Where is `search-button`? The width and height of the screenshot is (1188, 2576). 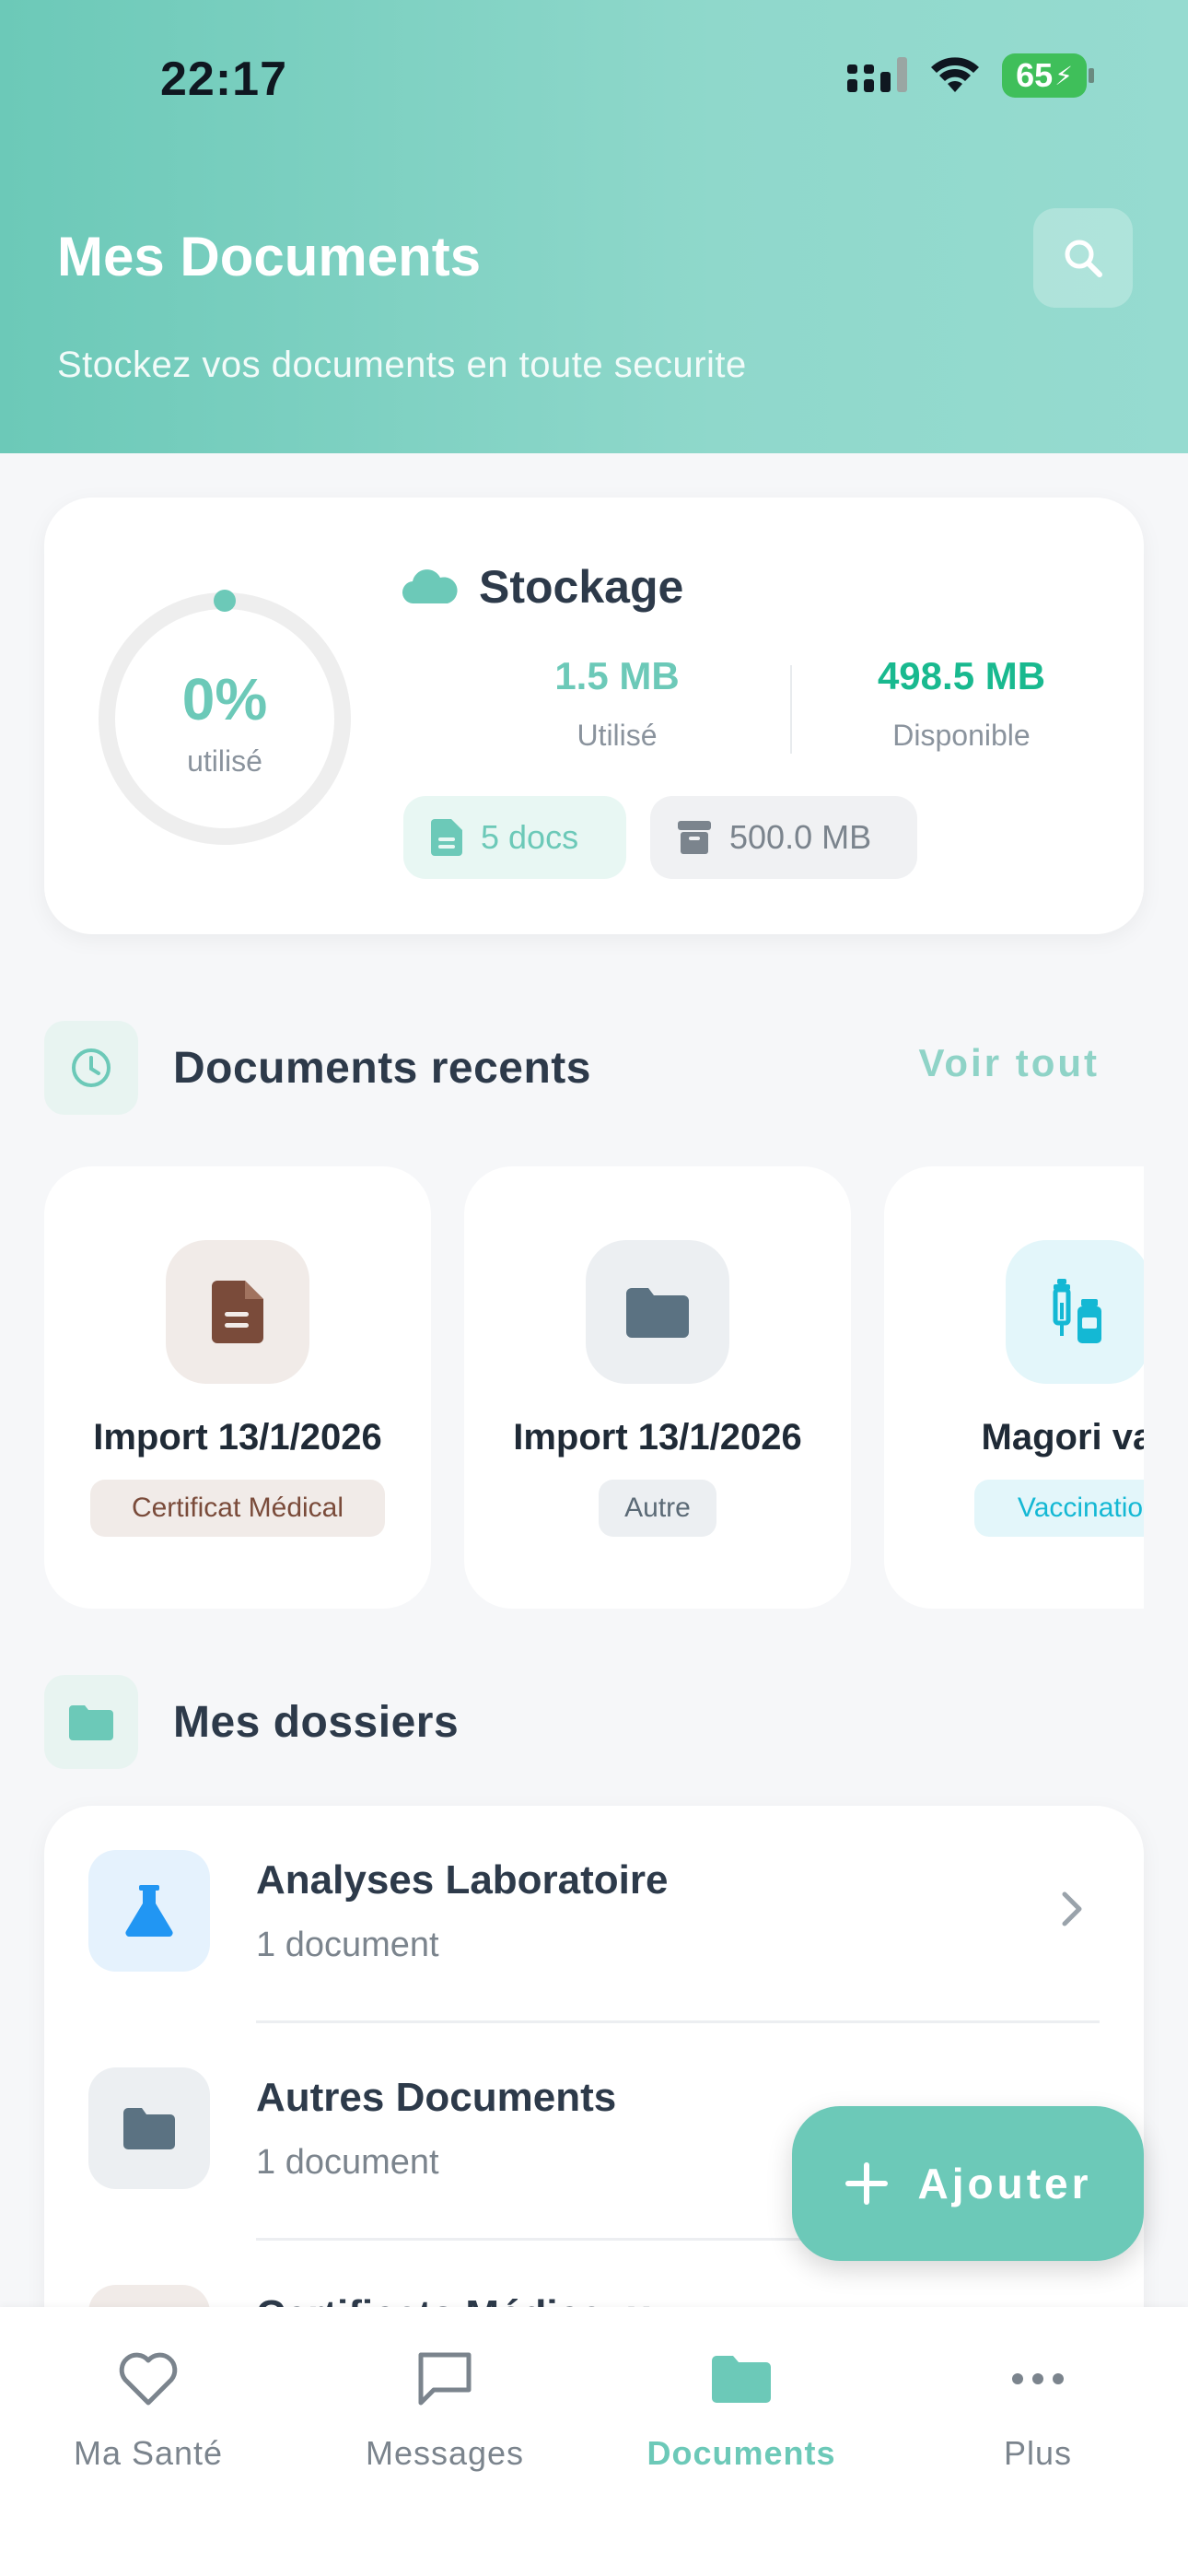 search-button is located at coordinates (1083, 258).